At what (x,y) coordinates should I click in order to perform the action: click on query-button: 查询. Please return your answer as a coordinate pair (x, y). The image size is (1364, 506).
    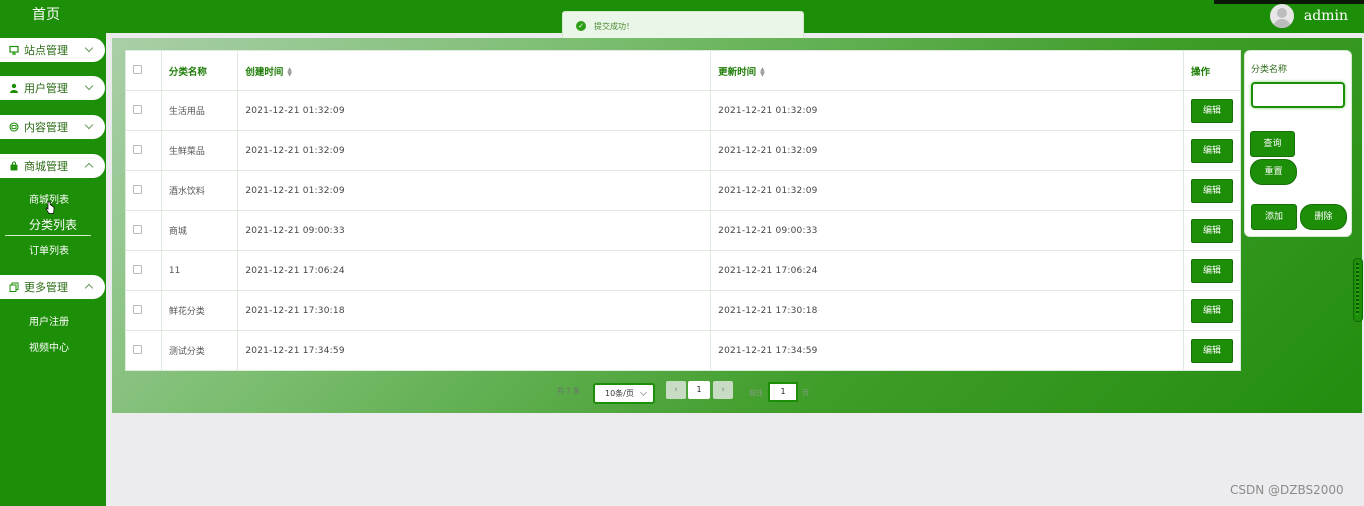
    Looking at the image, I should click on (1272, 144).